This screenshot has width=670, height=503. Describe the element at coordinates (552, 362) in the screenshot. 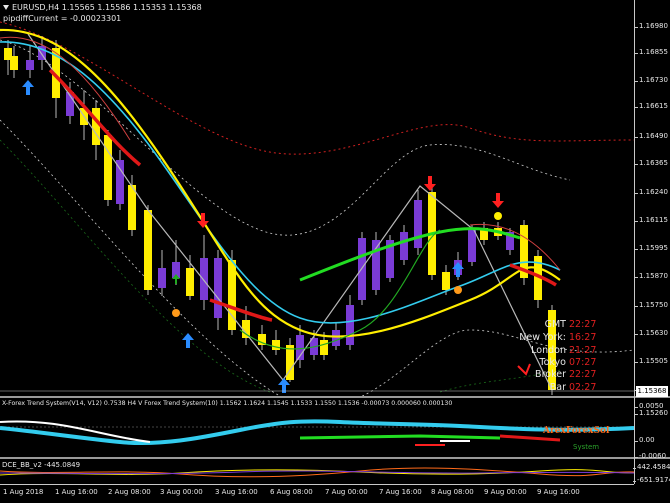

I see `clock-label: Tokyo` at that location.